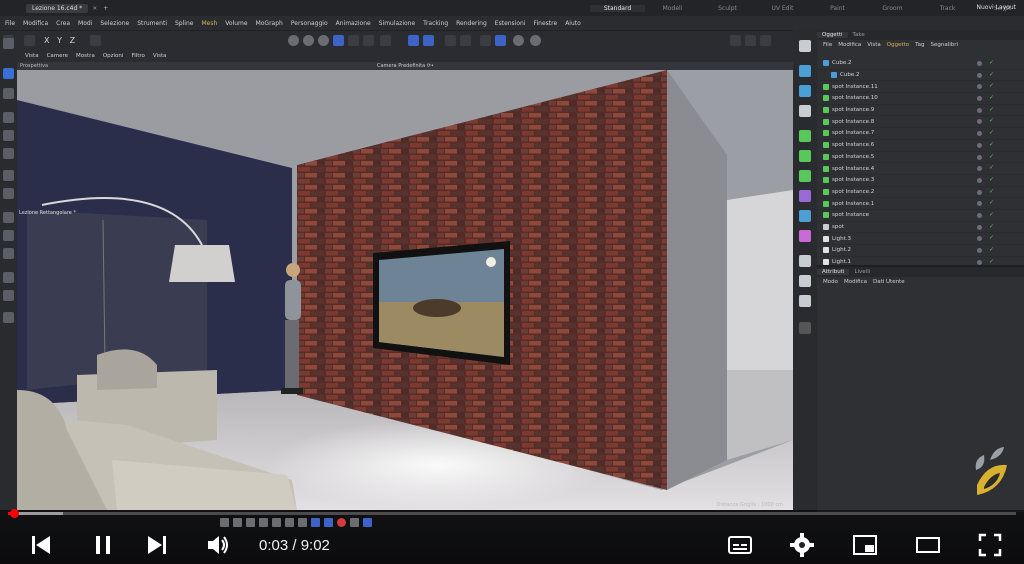 This screenshot has height=564, width=1024. Describe the element at coordinates (72, 40) in the screenshot. I see `axis-z-toggle: Z` at that location.